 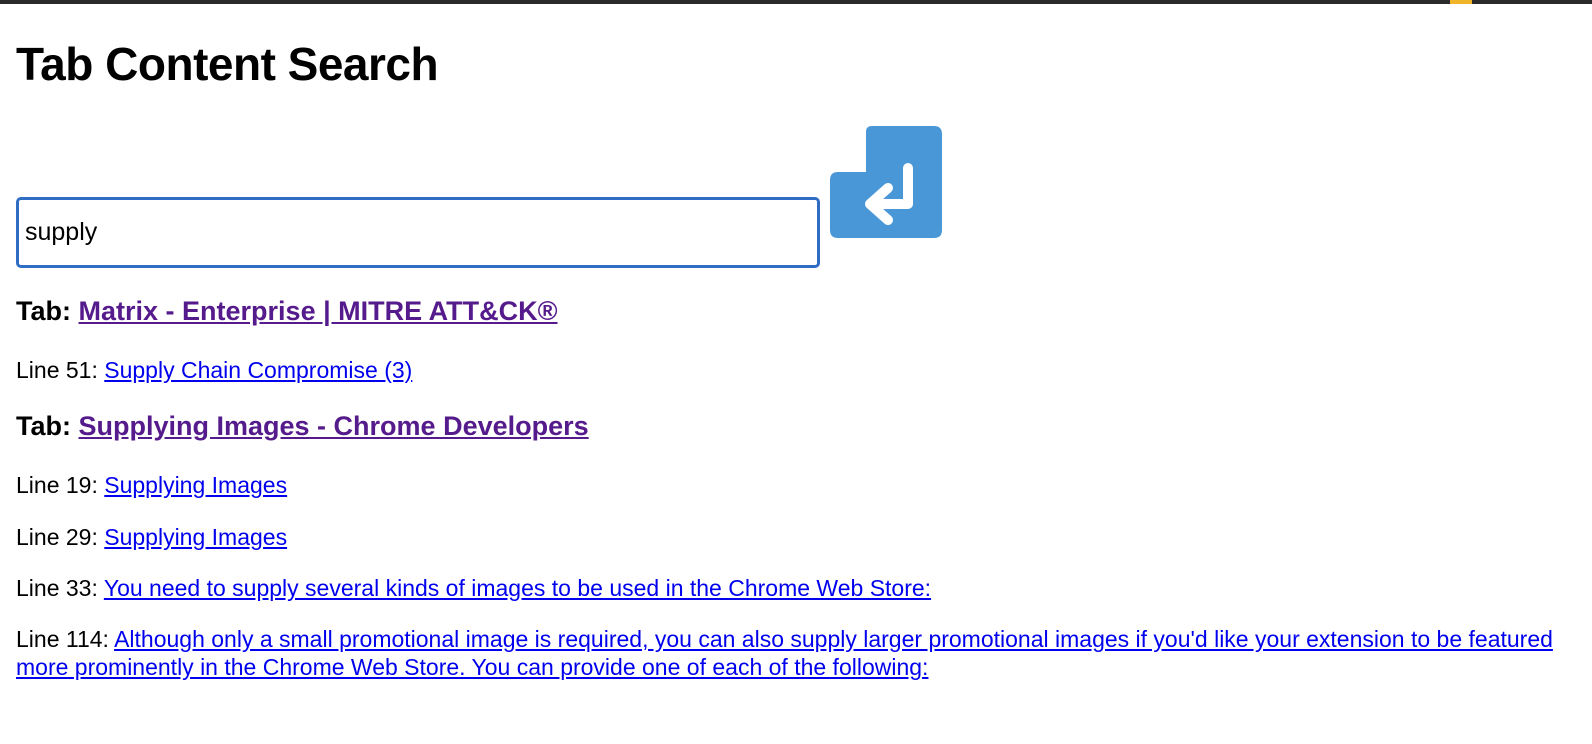 I want to click on line-prefix: Line 29:, so click(x=57, y=537).